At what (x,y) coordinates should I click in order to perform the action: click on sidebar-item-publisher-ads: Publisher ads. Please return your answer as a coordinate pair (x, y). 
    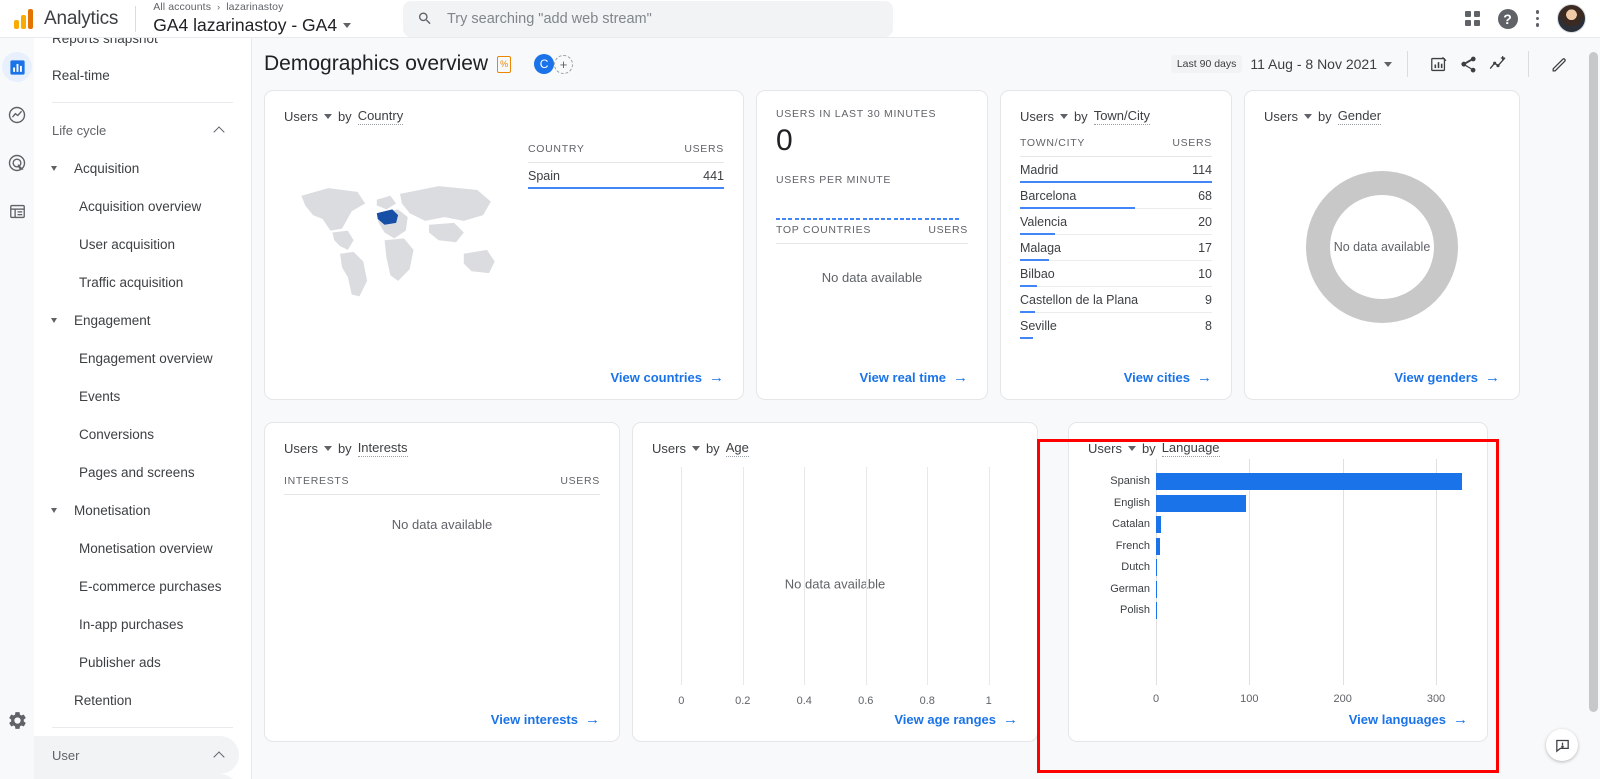
    Looking at the image, I should click on (136, 662).